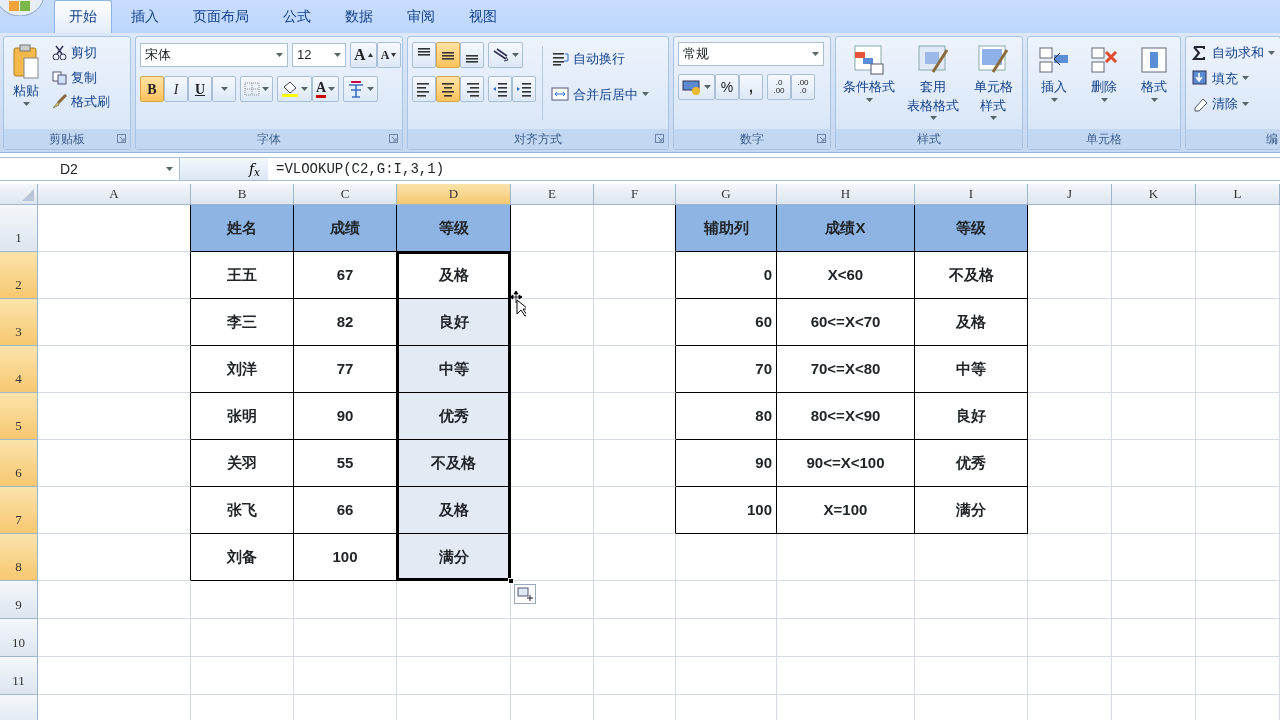 Image resolution: width=1280 pixels, height=720 pixels. What do you see at coordinates (319, 55) in the screenshot?
I see `font-size-field: 12` at bounding box center [319, 55].